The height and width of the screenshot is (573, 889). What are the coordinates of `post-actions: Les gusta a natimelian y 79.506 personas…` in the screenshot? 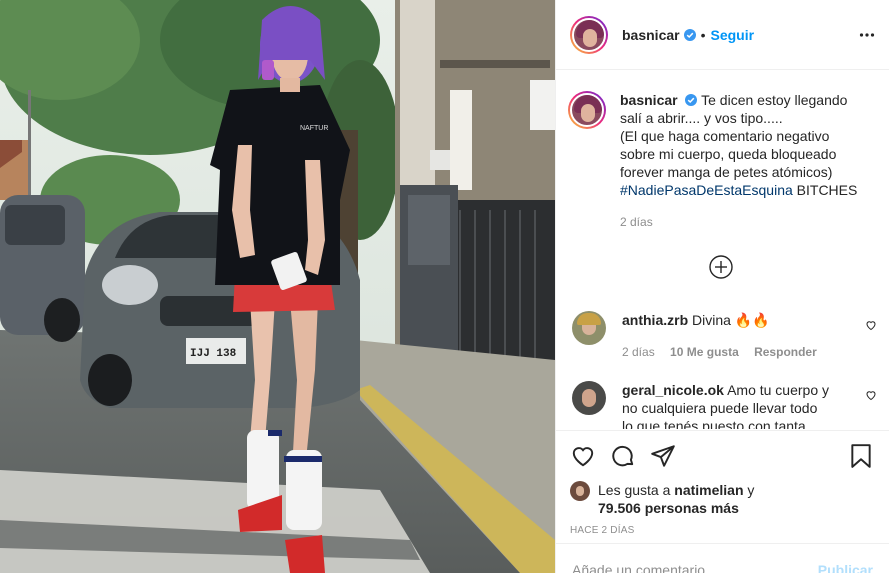 It's located at (722, 483).